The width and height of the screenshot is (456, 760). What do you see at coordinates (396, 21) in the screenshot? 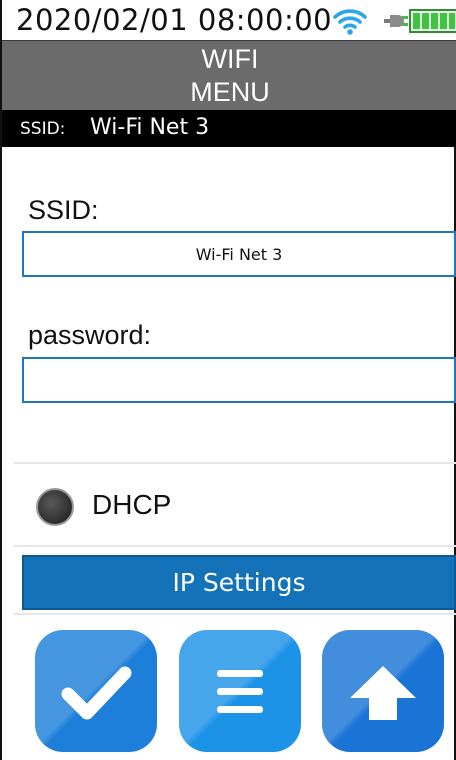
I see `plug-icon` at bounding box center [396, 21].